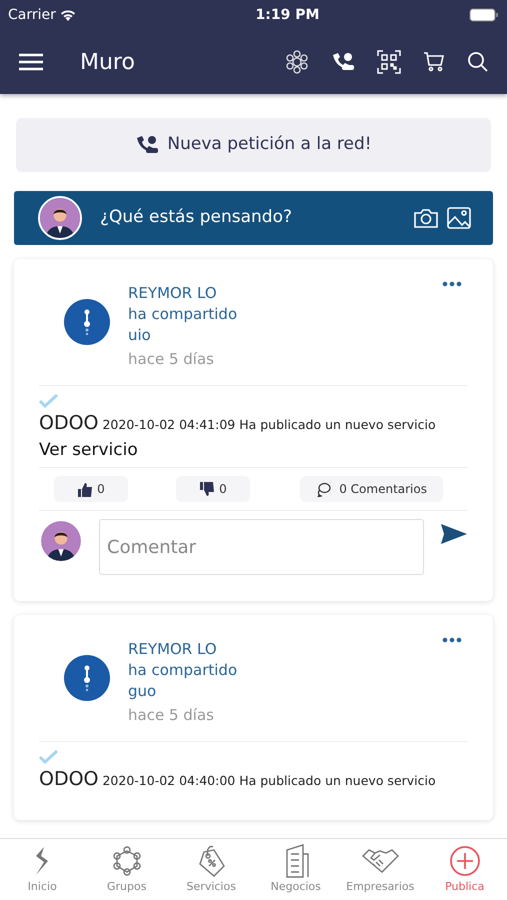 The height and width of the screenshot is (900, 507). What do you see at coordinates (389, 62) in the screenshot?
I see `qr-scan-icon` at bounding box center [389, 62].